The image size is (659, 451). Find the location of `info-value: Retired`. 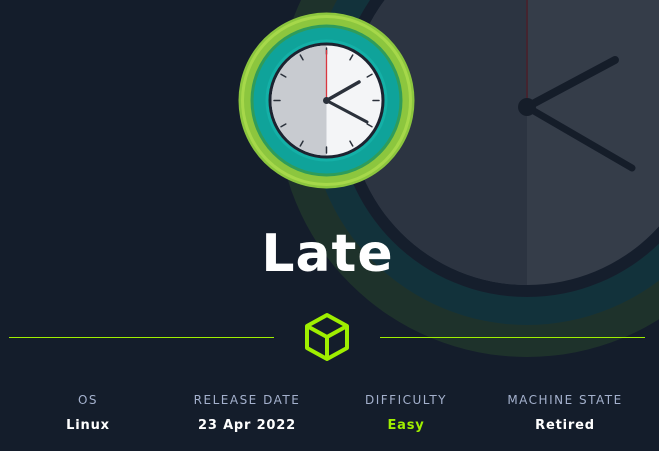

info-value: Retired is located at coordinates (565, 425).